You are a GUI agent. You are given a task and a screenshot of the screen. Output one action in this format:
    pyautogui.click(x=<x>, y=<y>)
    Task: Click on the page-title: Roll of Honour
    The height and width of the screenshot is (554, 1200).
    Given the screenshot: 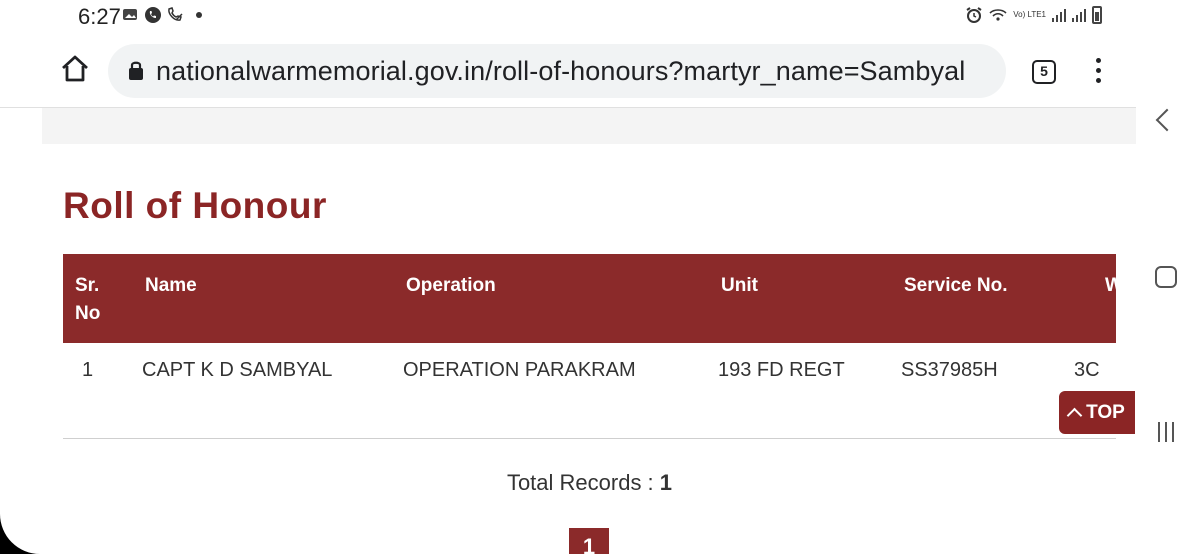 What is the action you would take?
    pyautogui.click(x=195, y=205)
    